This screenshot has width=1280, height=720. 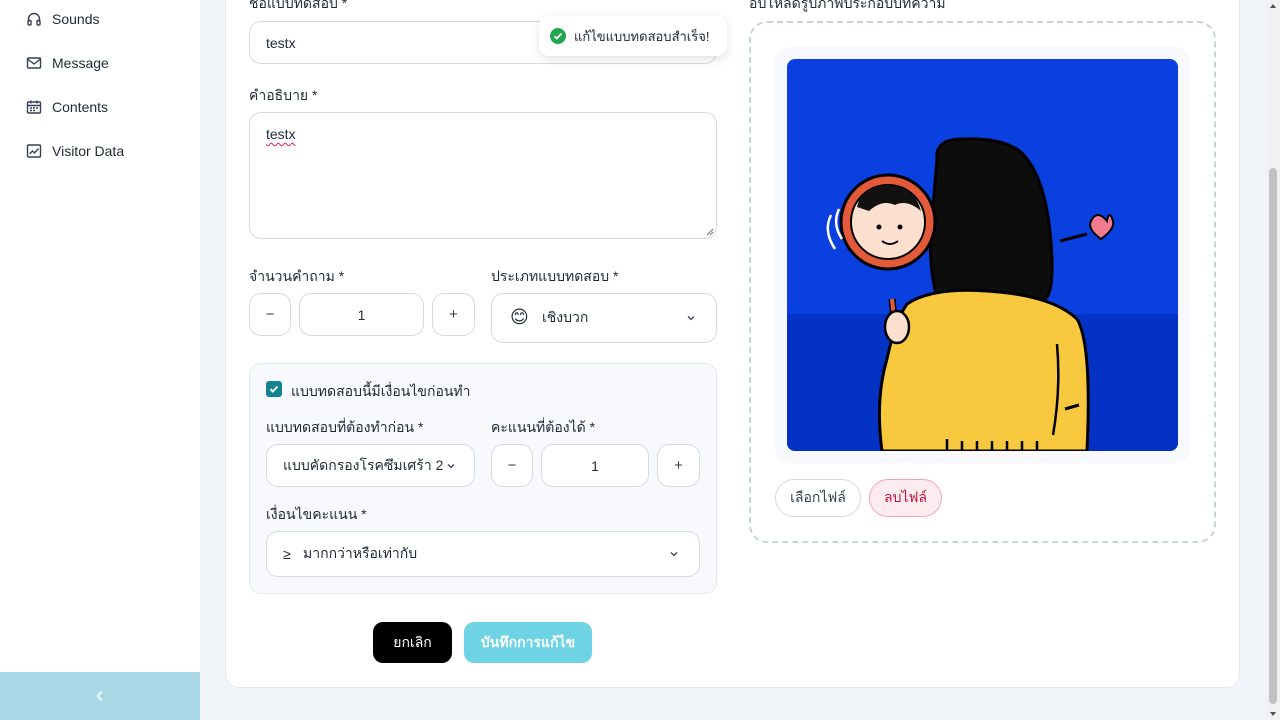 What do you see at coordinates (287, 554) in the screenshot?
I see `score-condition-symbol: ≥` at bounding box center [287, 554].